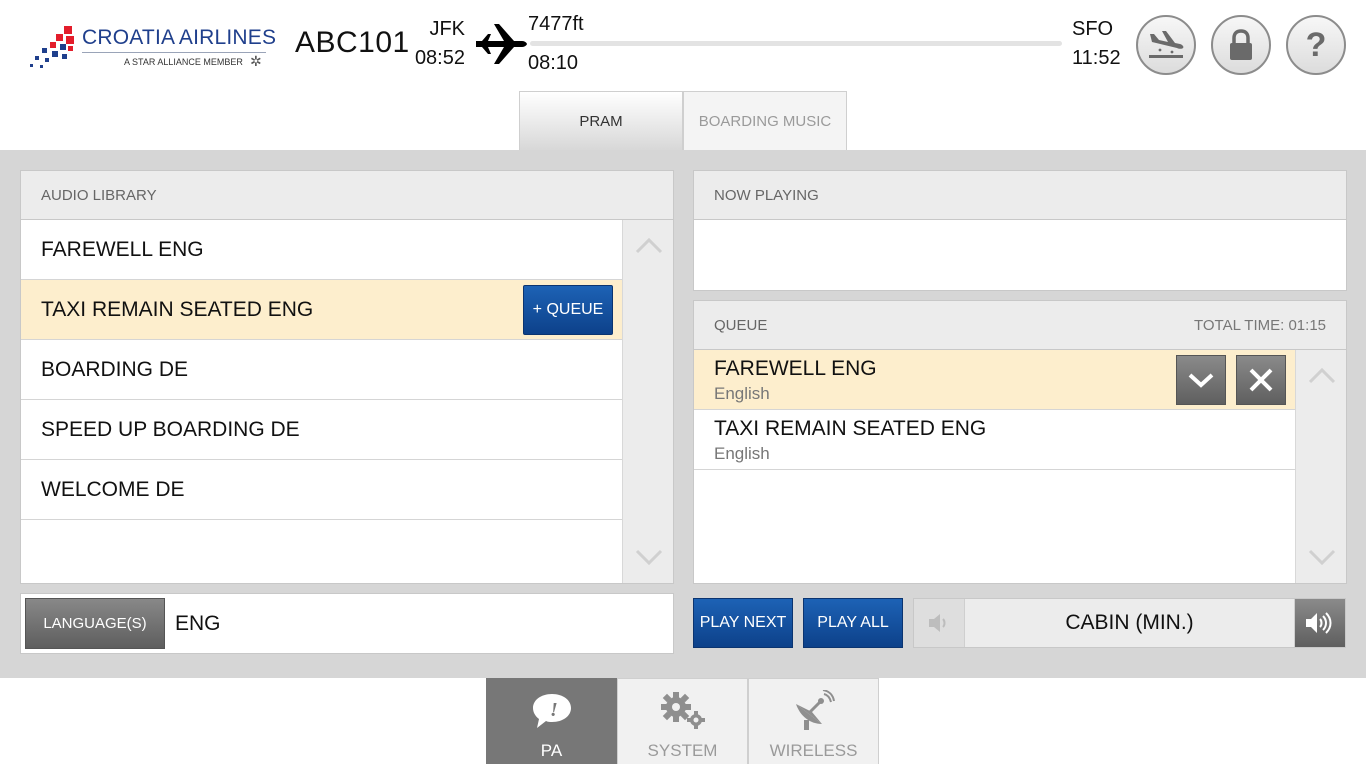 The height and width of the screenshot is (764, 1366). What do you see at coordinates (198, 623) in the screenshot?
I see `language-value: ENG` at bounding box center [198, 623].